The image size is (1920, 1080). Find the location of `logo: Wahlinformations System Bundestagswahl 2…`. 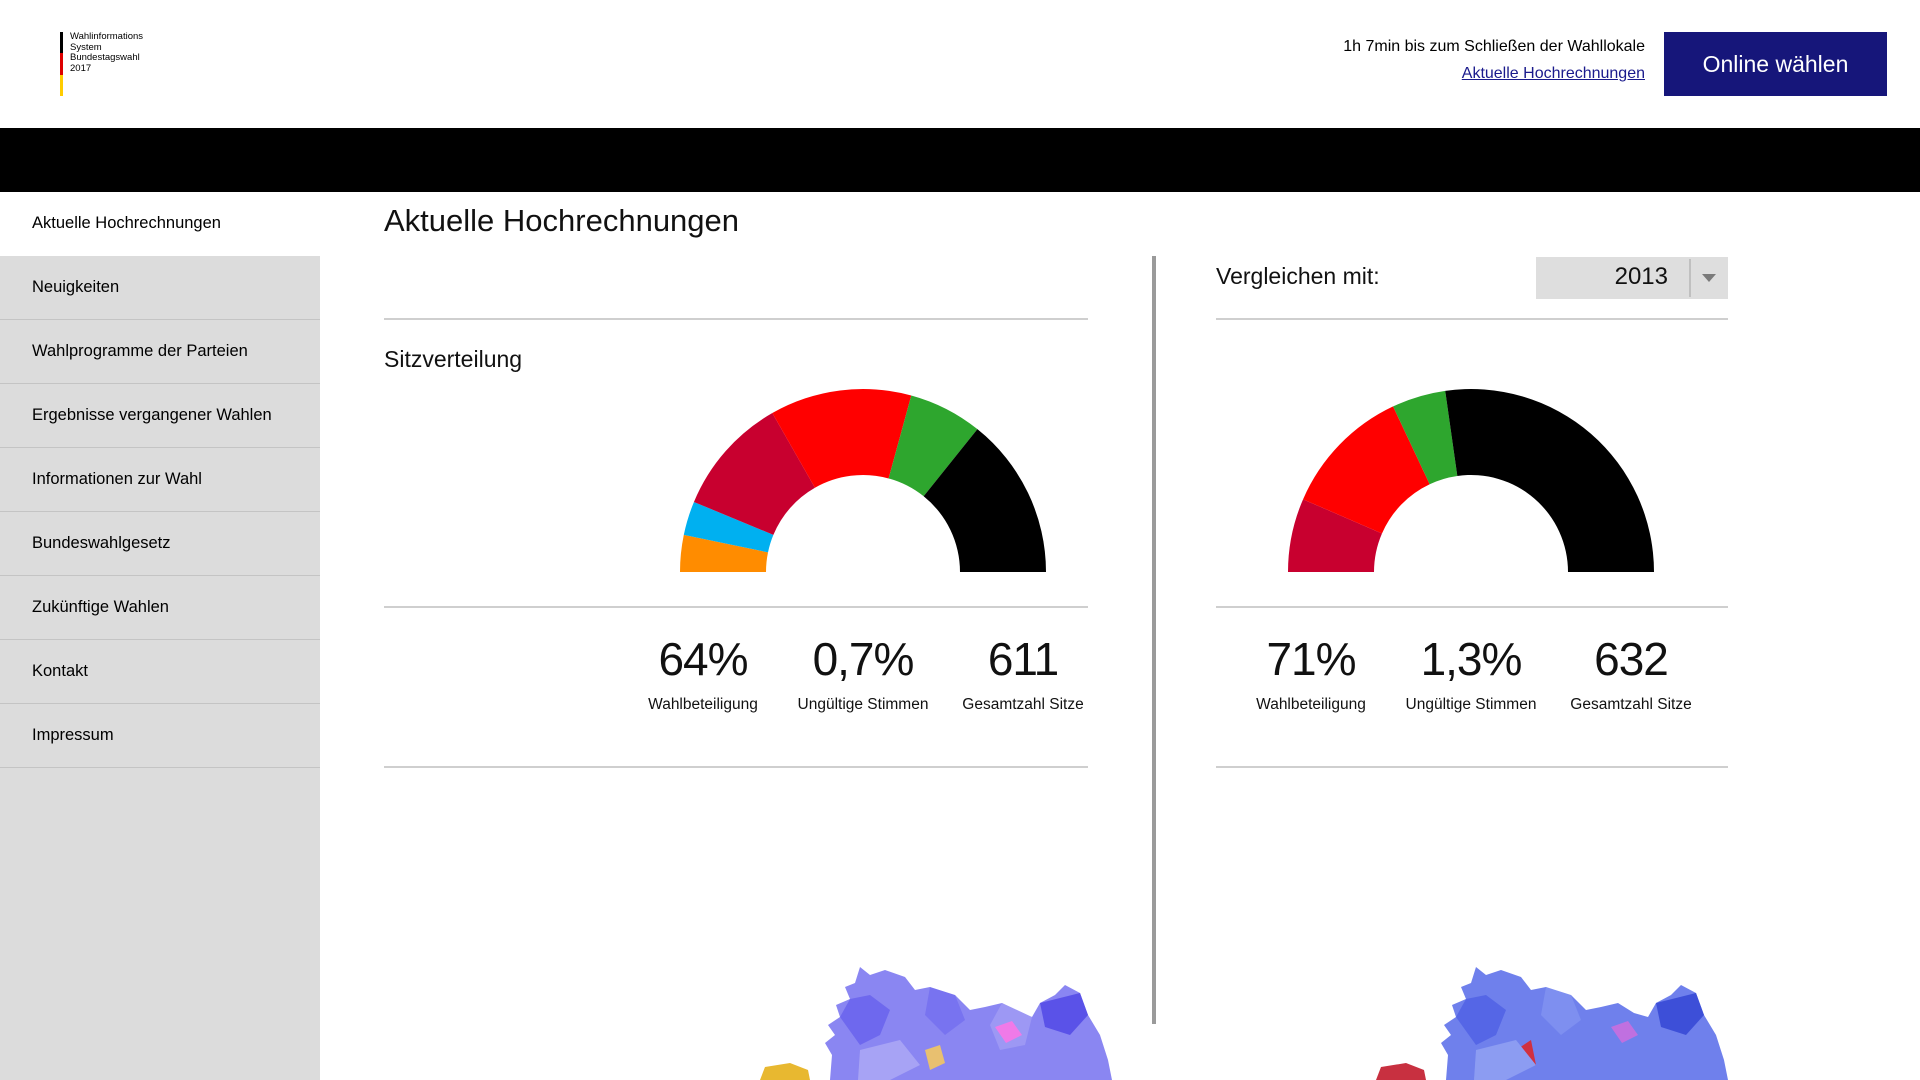

logo: Wahlinformations System Bundestagswahl 2… is located at coordinates (115, 64).